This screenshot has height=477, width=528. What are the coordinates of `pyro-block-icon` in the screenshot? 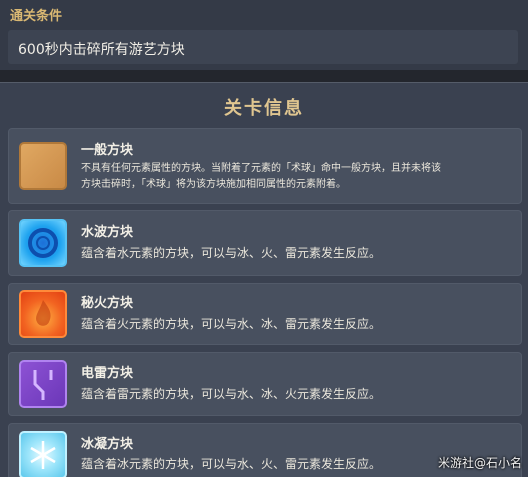 It's located at (43, 314).